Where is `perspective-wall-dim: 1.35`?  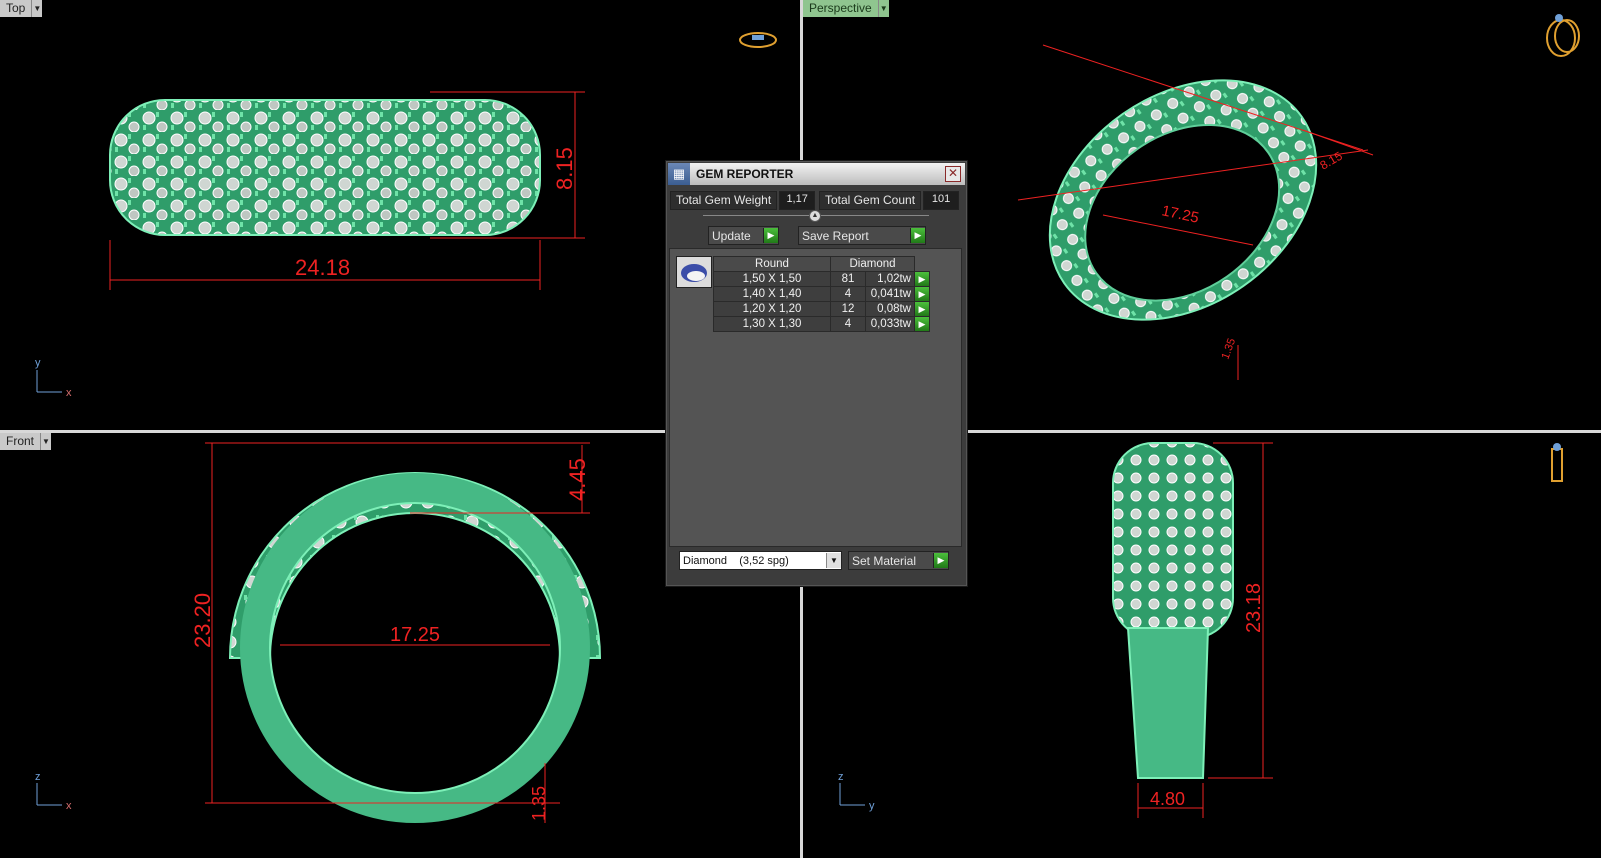
perspective-wall-dim: 1.35 is located at coordinates (1229, 349).